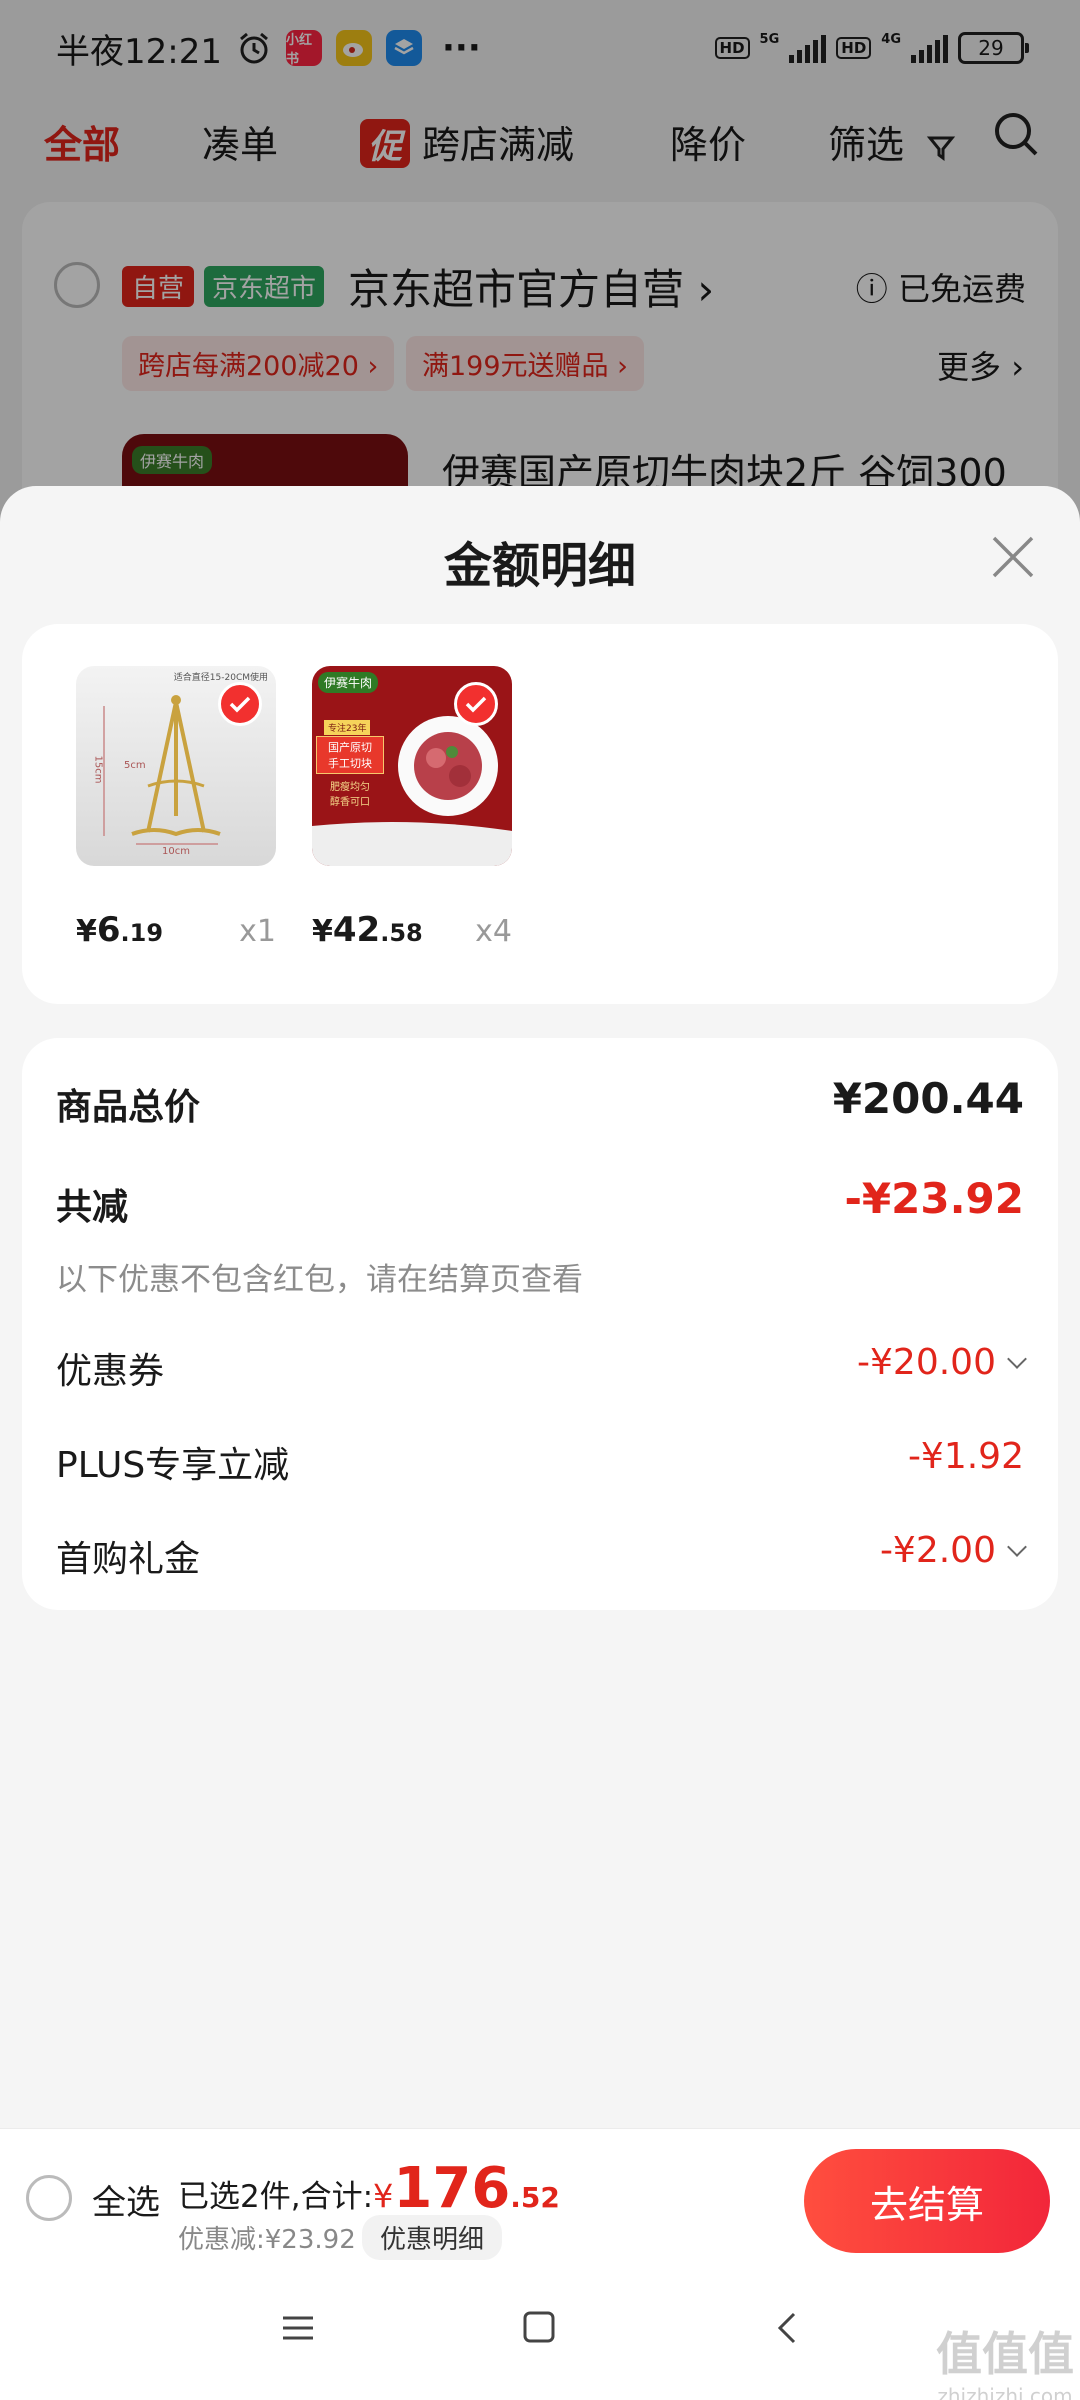 This screenshot has width=1080, height=2400. Describe the element at coordinates (298, 2328) in the screenshot. I see `menu-icon` at that location.